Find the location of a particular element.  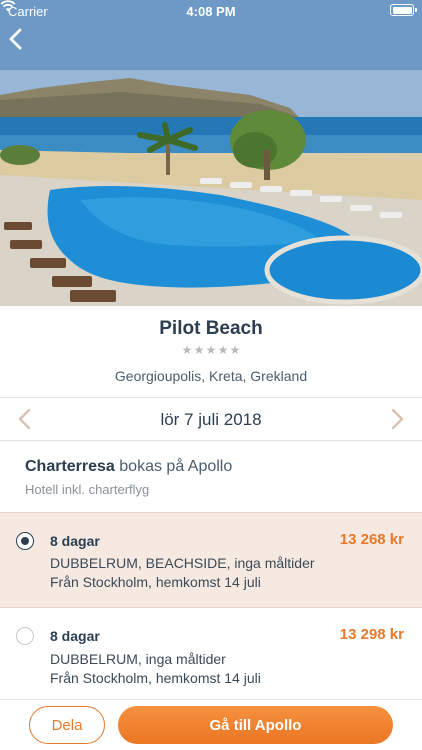

trip-type-subtitle: Hotell inkl. charterflyg is located at coordinates (87, 489).